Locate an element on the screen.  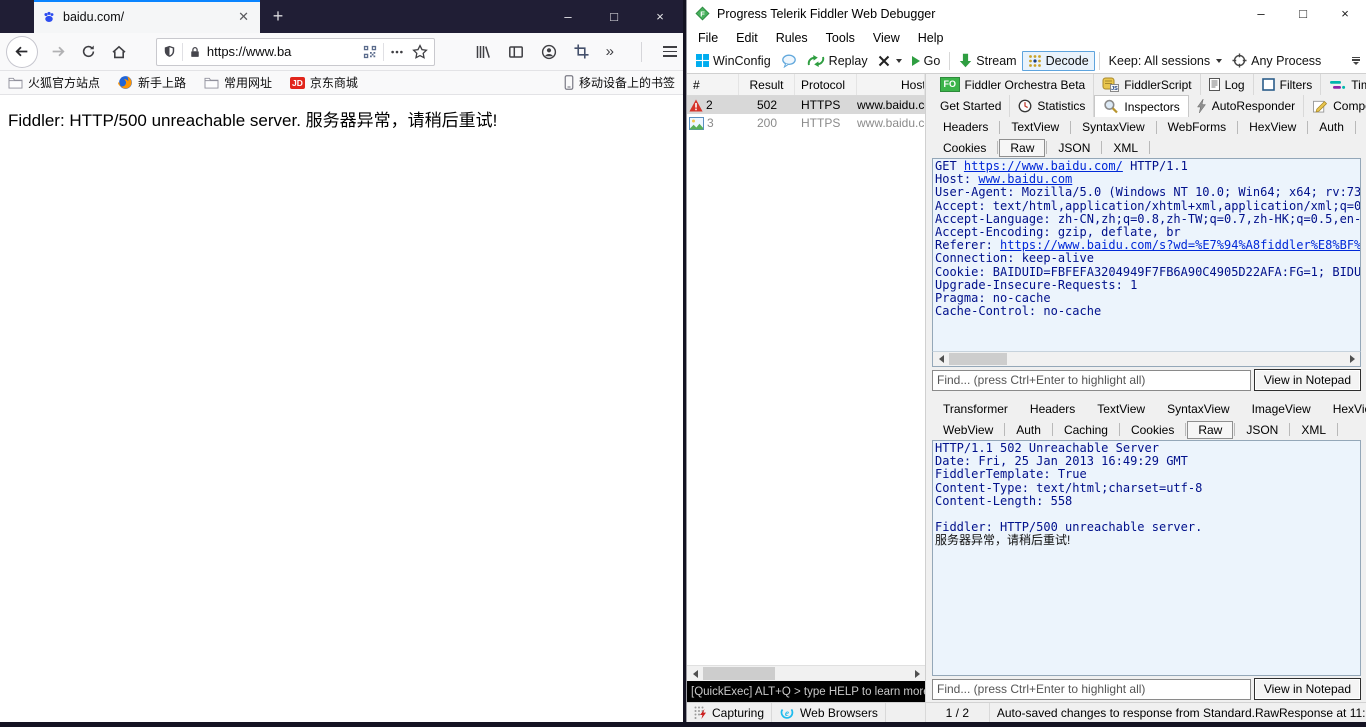
bookmark-item: 常用网址 is located at coordinates (238, 82).